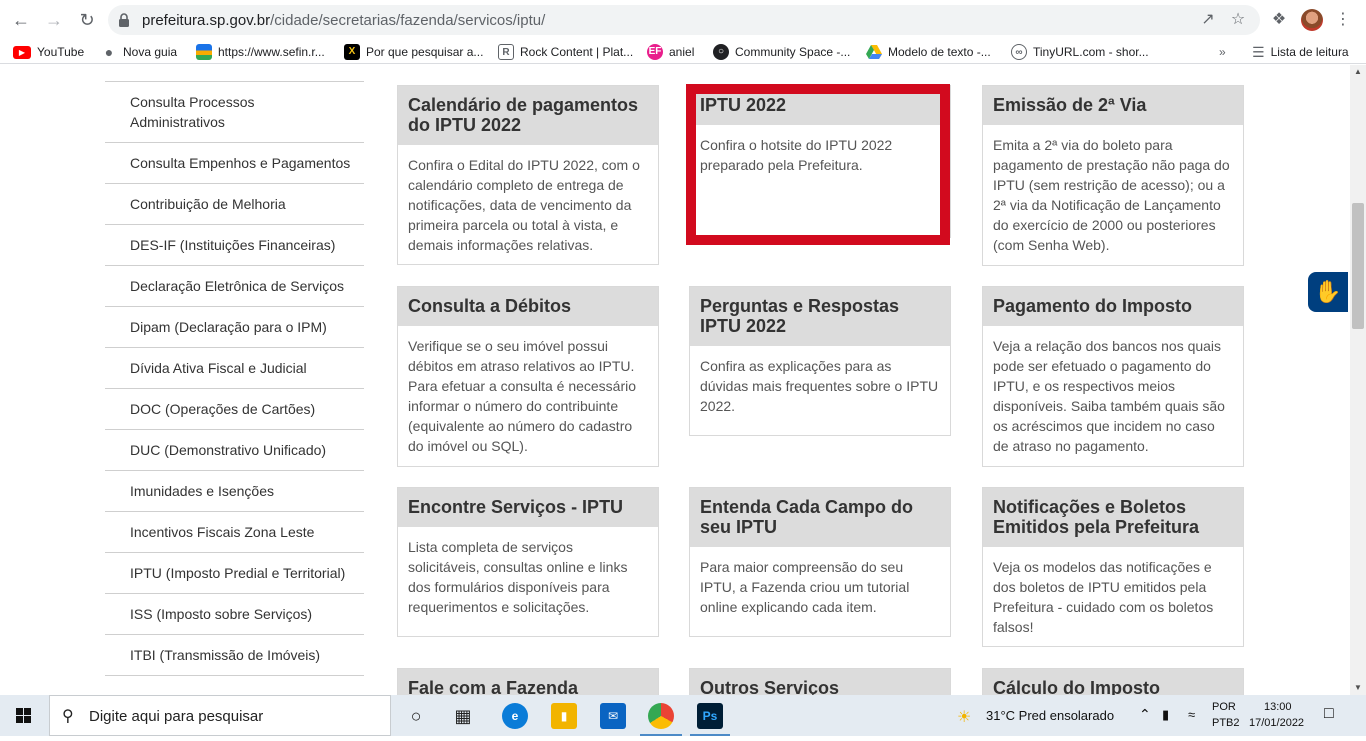  What do you see at coordinates (109, 52) in the screenshot?
I see `globe-icon: ●` at bounding box center [109, 52].